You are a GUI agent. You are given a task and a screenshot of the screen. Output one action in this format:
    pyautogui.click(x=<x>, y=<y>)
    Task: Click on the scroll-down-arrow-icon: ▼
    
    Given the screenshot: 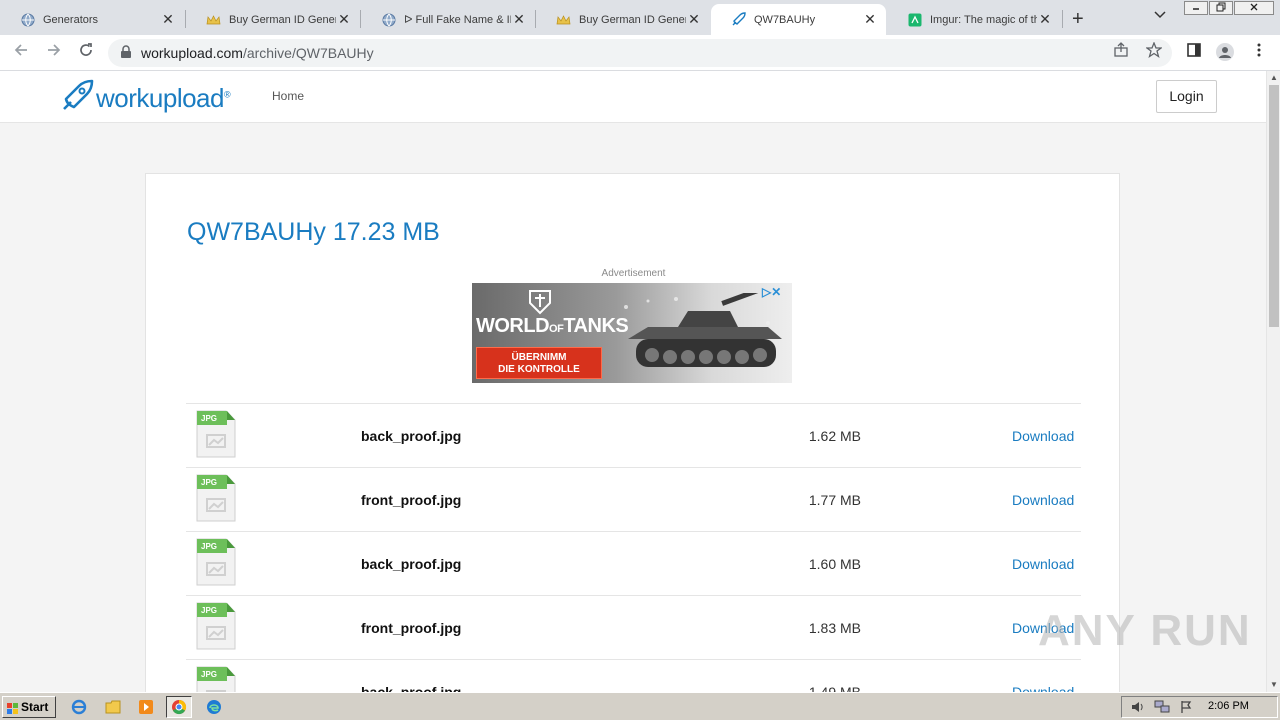 What is the action you would take?
    pyautogui.click(x=1273, y=685)
    